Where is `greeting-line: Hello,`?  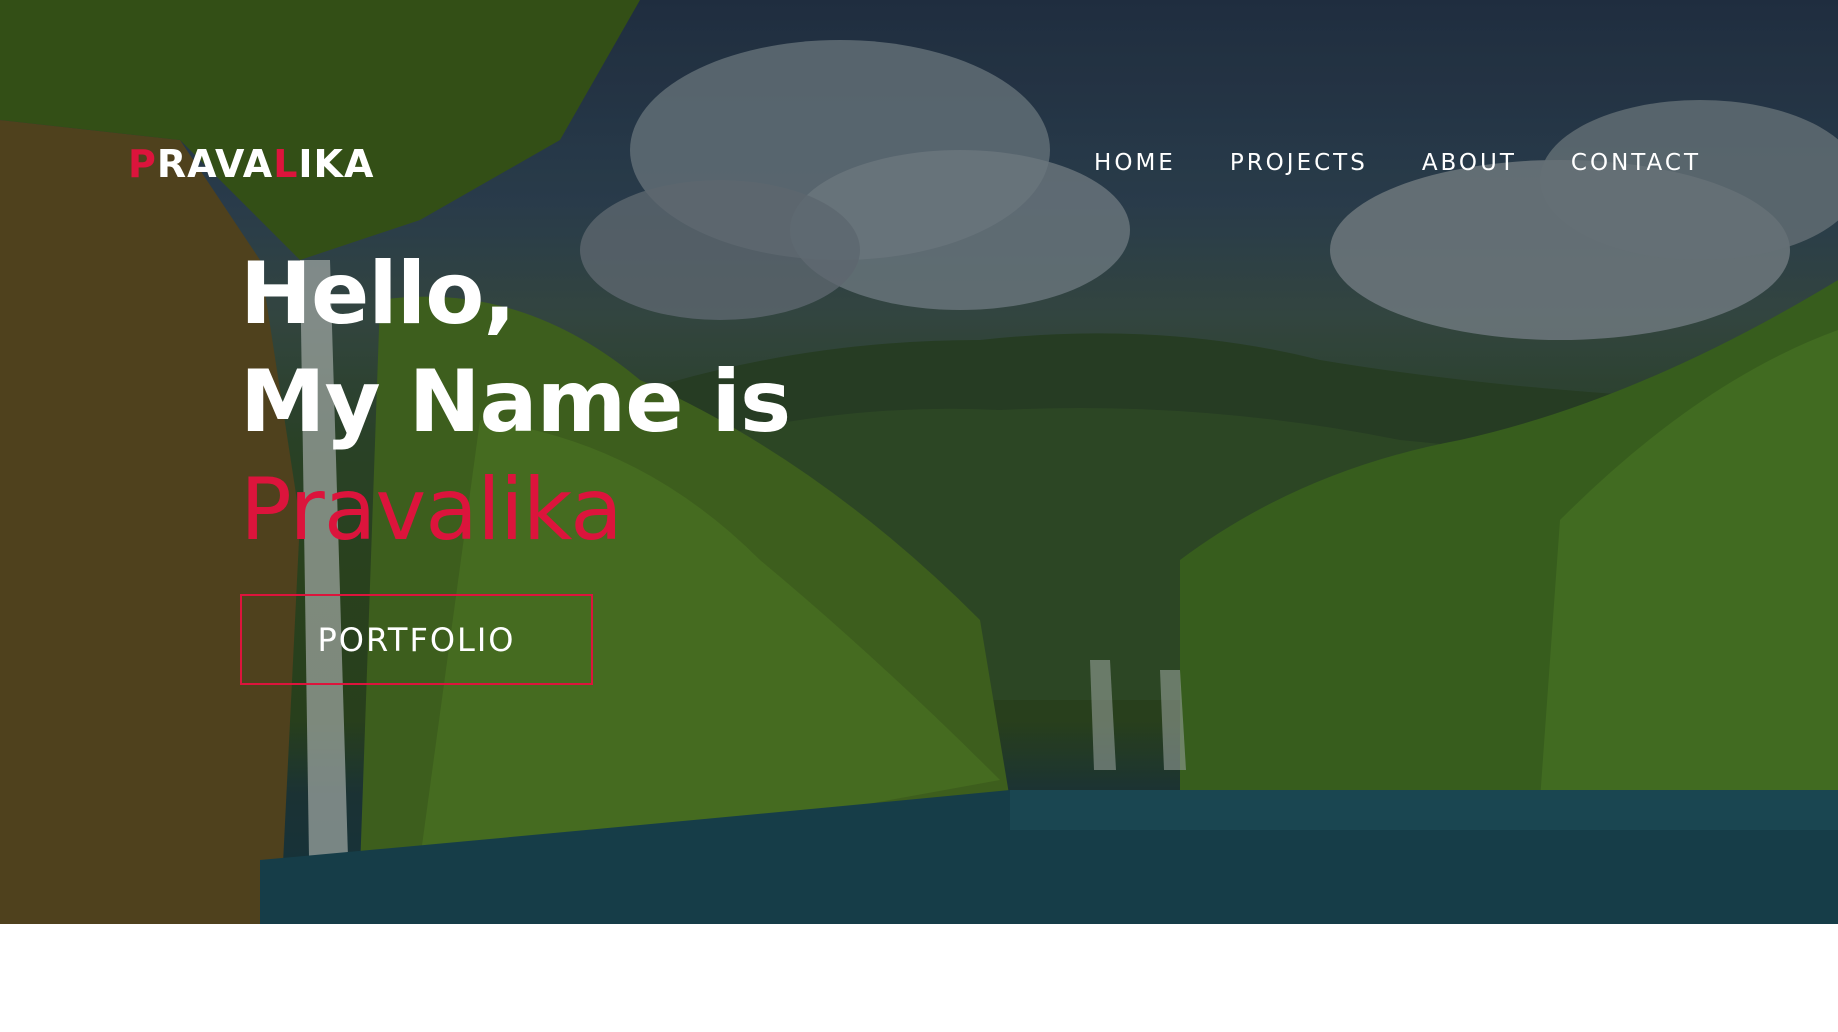 greeting-line: Hello, is located at coordinates (378, 294).